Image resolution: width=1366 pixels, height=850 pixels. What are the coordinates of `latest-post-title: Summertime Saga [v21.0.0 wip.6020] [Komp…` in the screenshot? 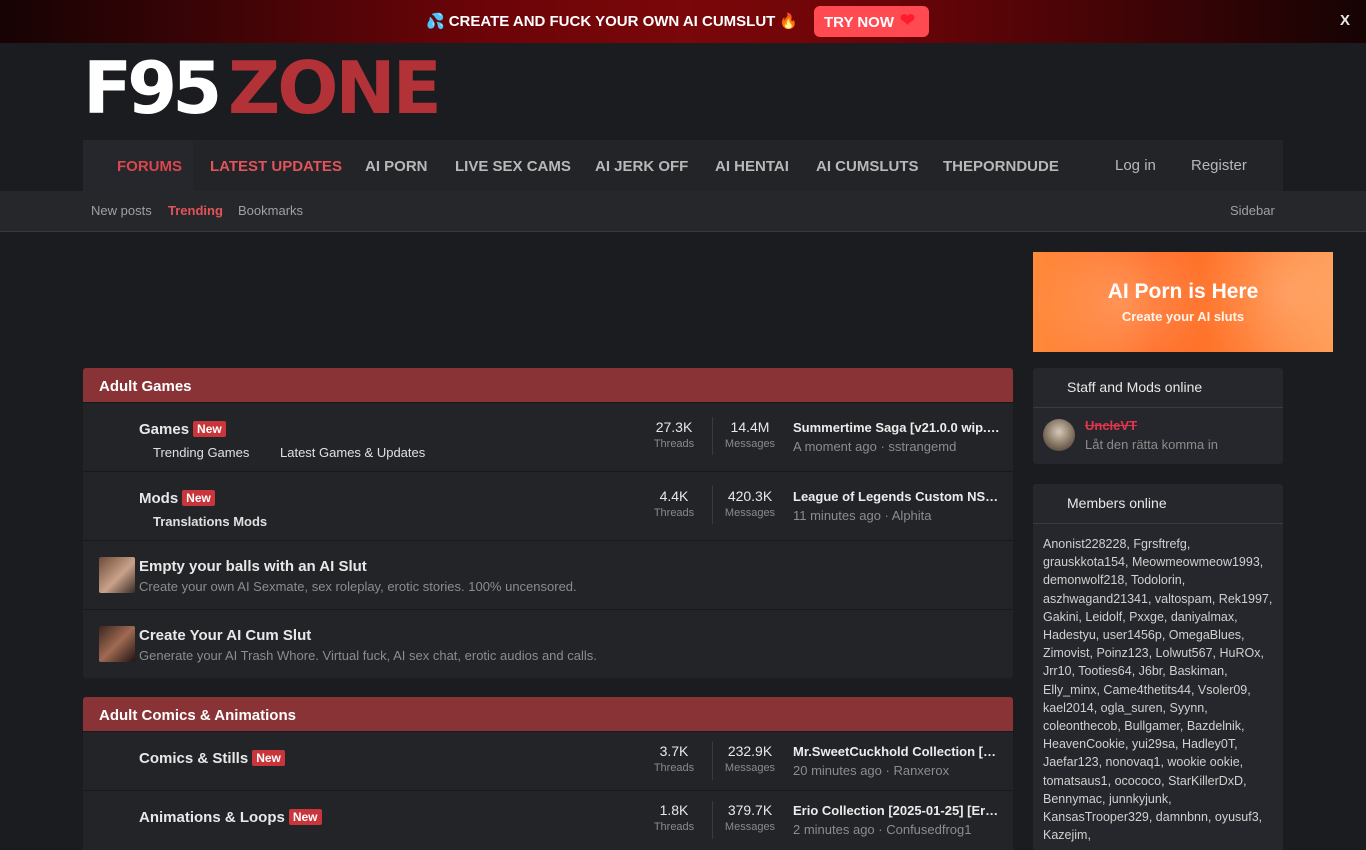 It's located at (897, 427).